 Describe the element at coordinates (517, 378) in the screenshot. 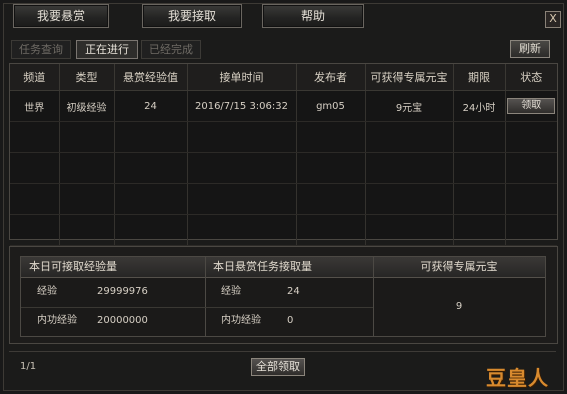

I see `watermark: 豆皇人` at that location.